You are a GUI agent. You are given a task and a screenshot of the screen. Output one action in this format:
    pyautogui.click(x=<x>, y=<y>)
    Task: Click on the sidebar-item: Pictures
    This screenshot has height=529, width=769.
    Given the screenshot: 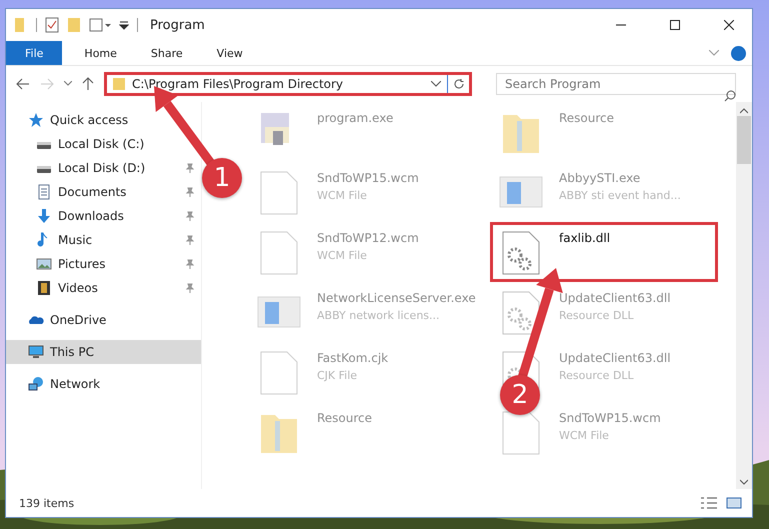 What is the action you would take?
    pyautogui.click(x=103, y=264)
    